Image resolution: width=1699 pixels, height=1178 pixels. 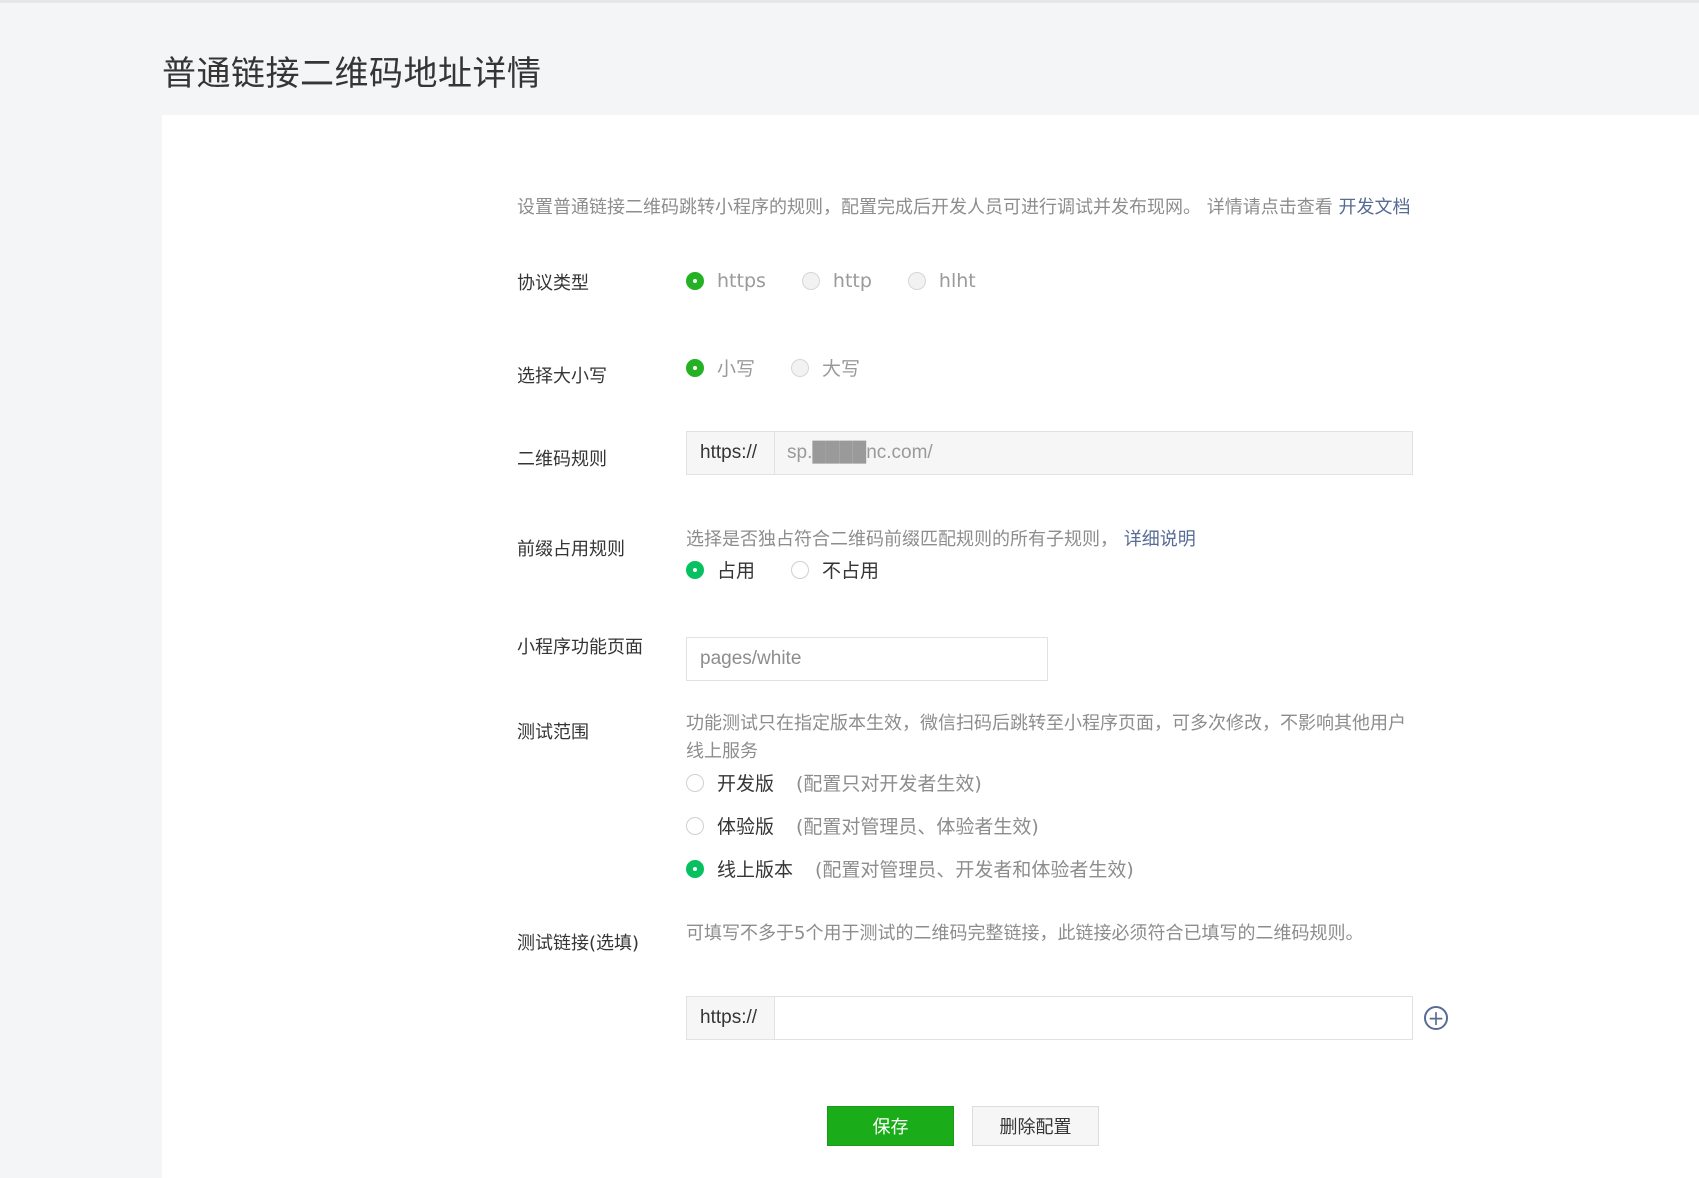 I want to click on option-label: 小写, so click(x=736, y=369).